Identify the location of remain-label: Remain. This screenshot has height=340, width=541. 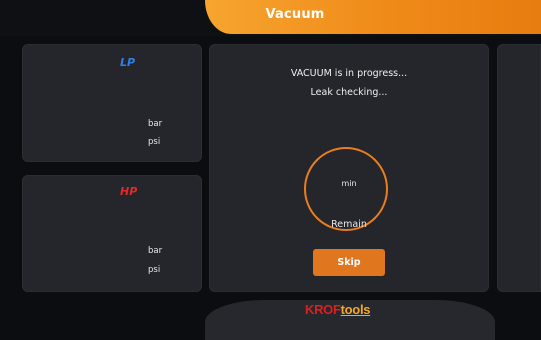
(349, 224).